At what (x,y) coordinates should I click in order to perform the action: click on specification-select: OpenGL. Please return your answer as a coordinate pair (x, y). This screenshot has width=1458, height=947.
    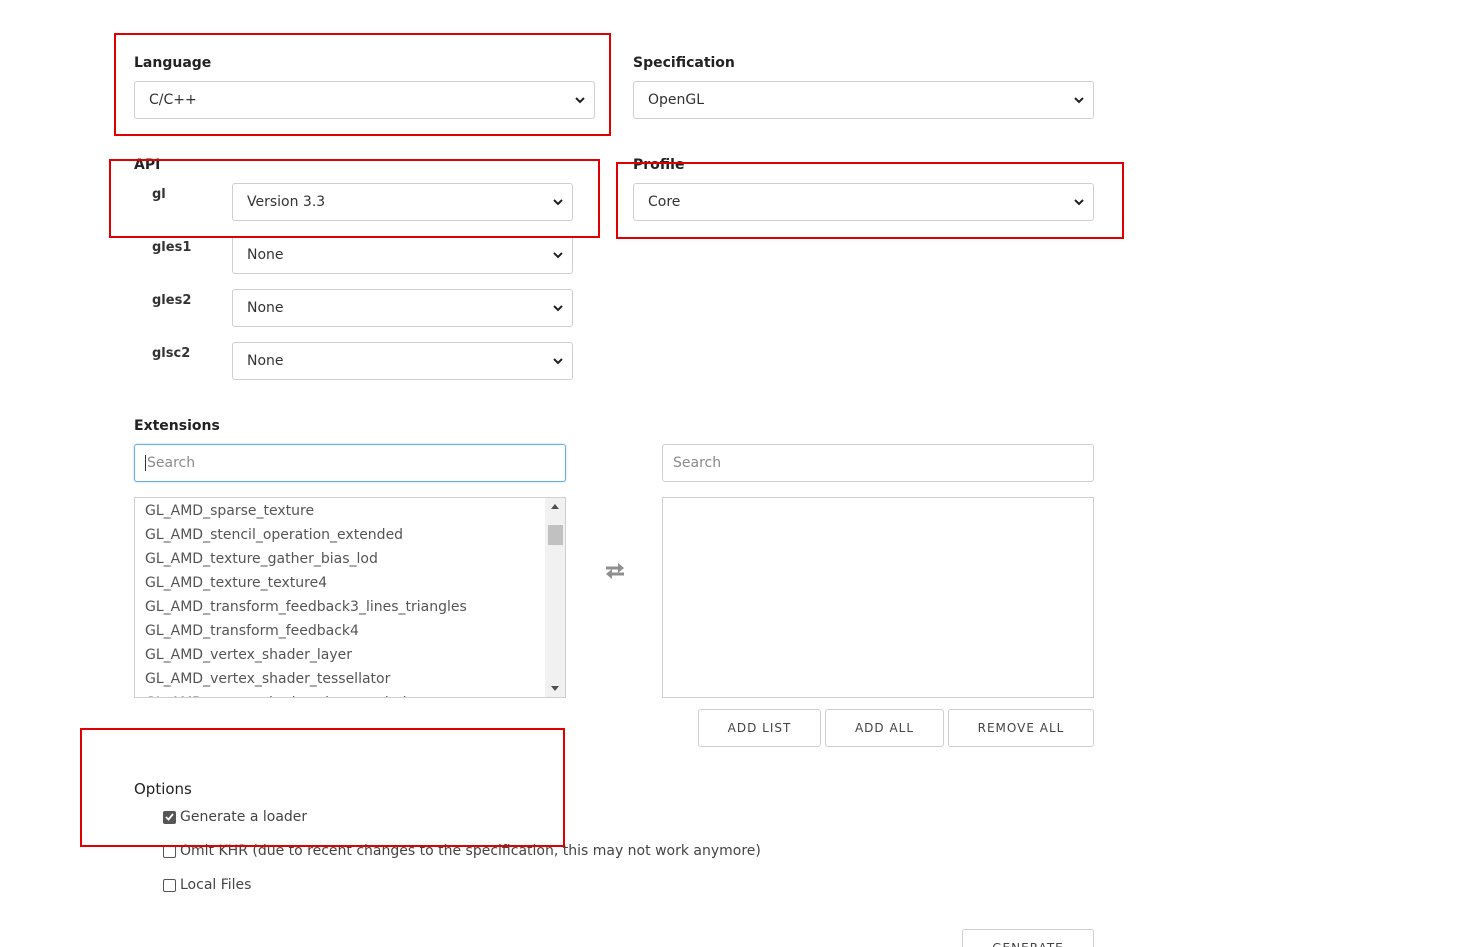
    Looking at the image, I should click on (863, 100).